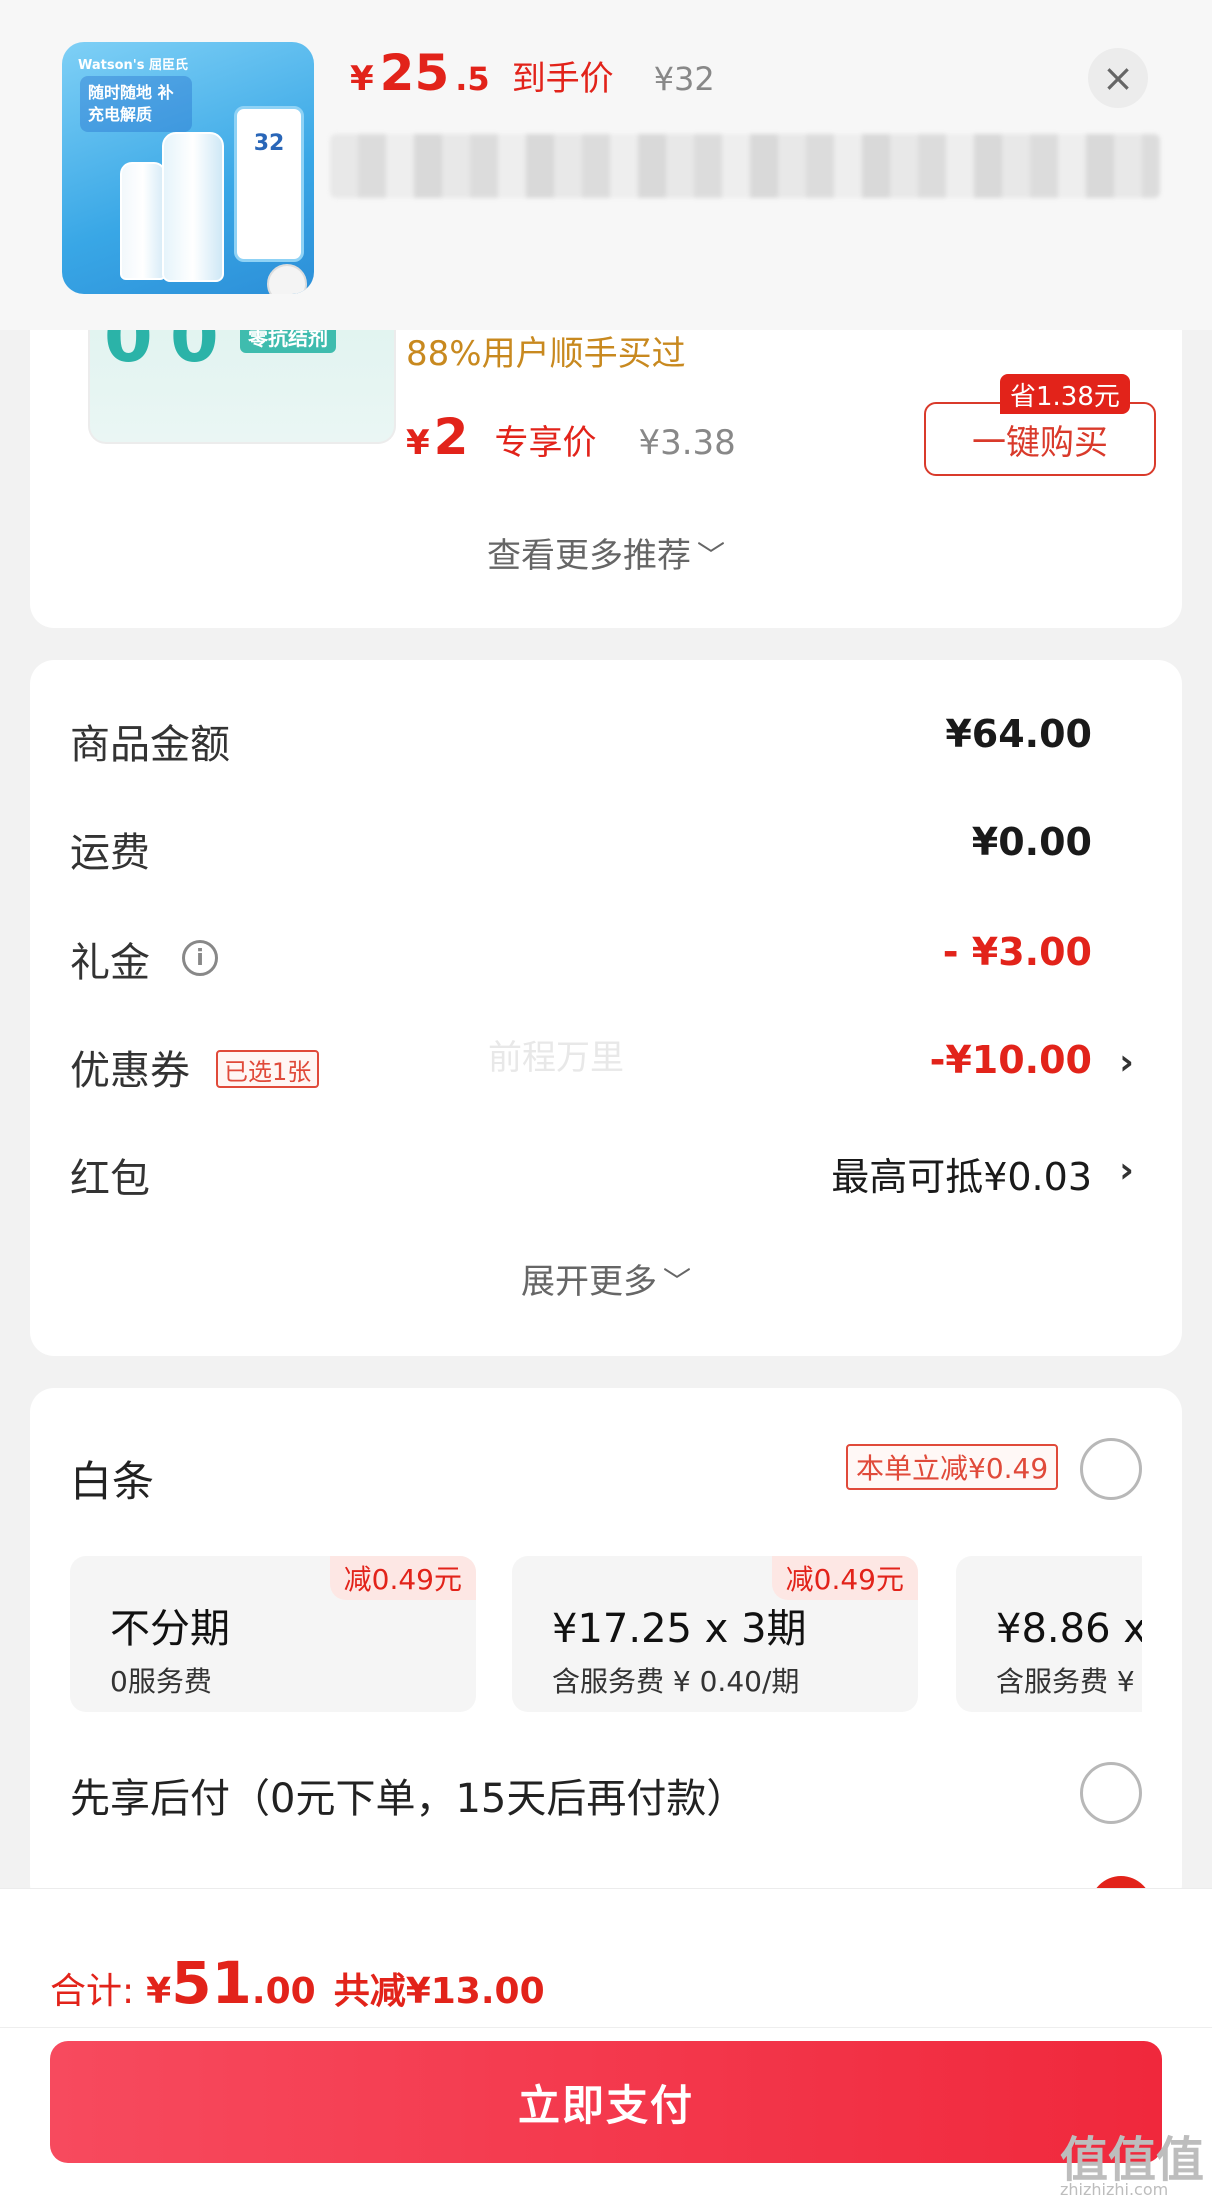 This screenshot has width=1212, height=2204. I want to click on product-thumbnail: Watson's 屈臣氏 随时随地 补充电解质 32, so click(188, 168).